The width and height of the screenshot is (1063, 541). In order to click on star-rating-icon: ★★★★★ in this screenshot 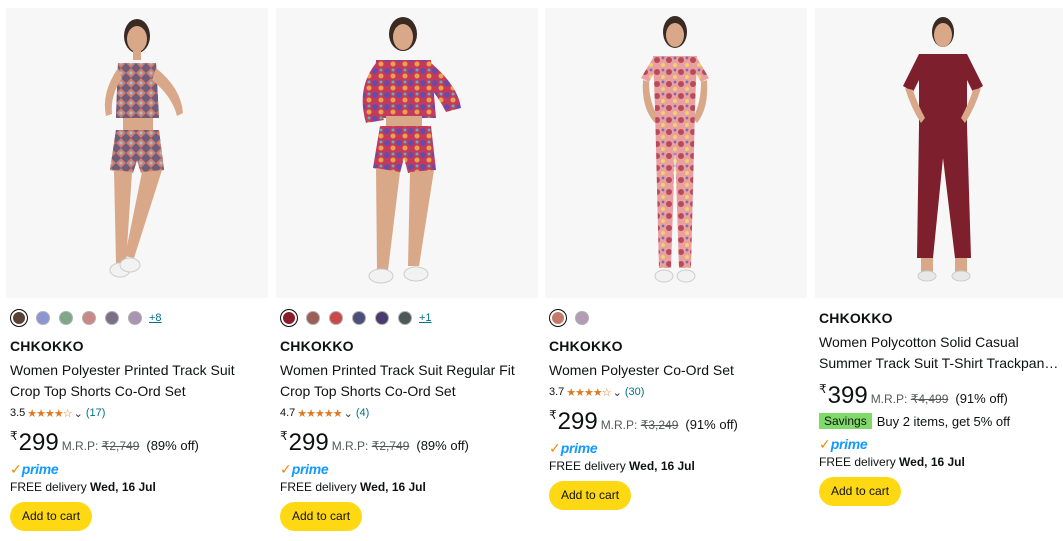, I will do `click(319, 413)`.